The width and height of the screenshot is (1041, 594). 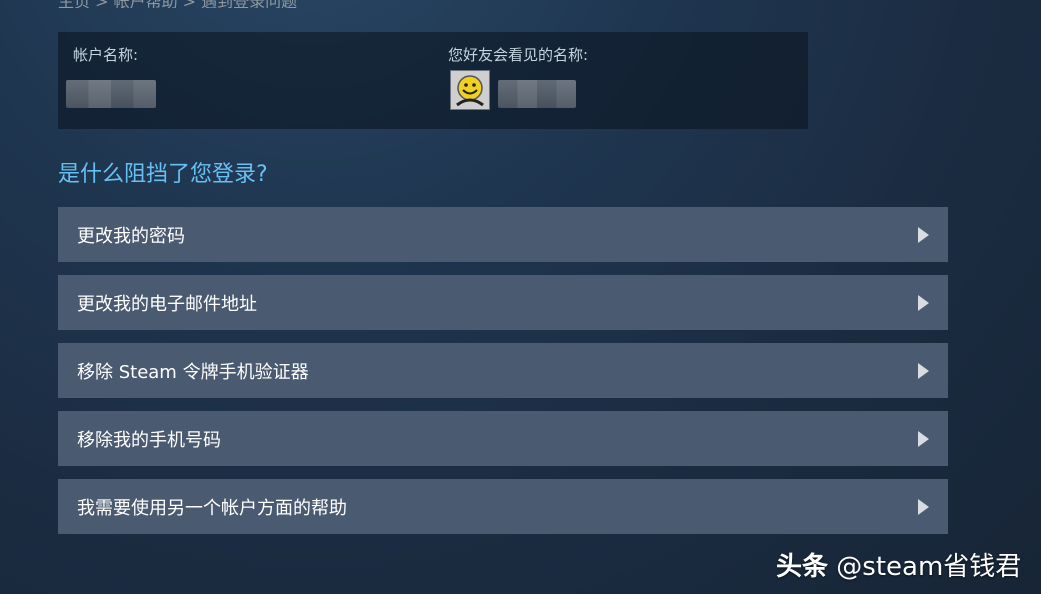 I want to click on watermark: 头条 @steam省钱君, so click(x=898, y=564).